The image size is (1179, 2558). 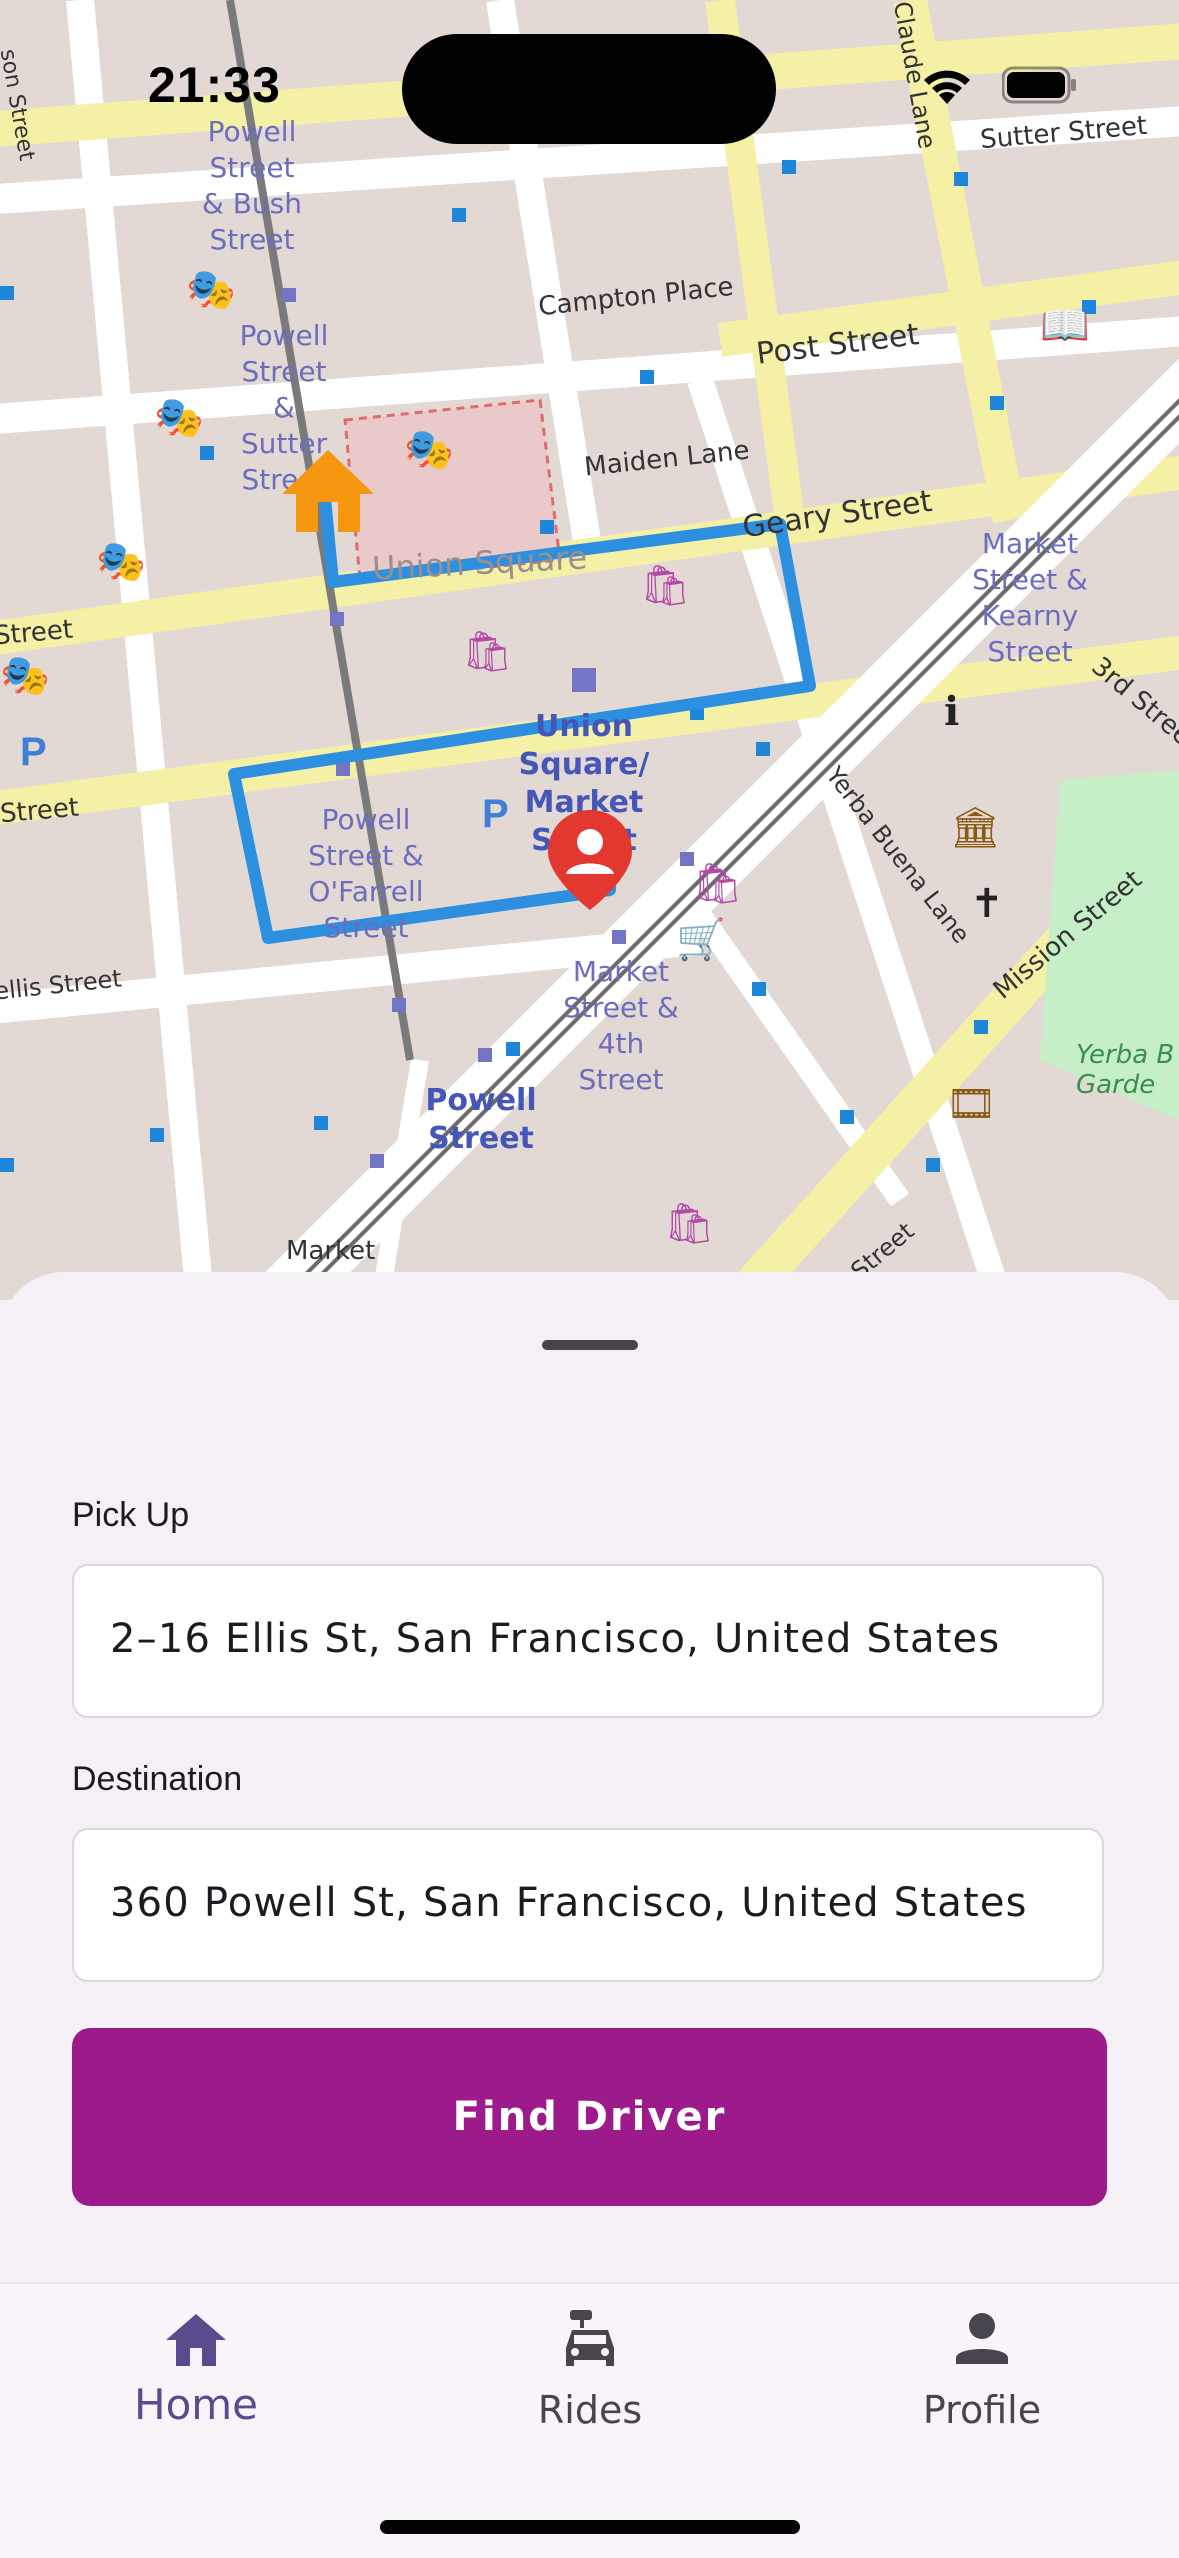 I want to click on home-marker-icon, so click(x=328, y=491).